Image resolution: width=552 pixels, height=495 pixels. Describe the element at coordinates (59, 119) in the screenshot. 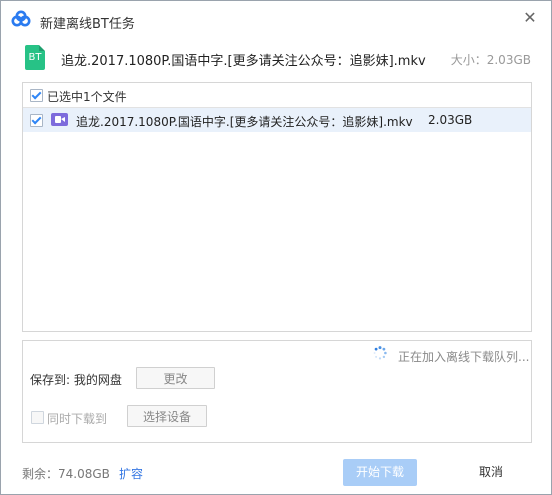

I see `video-file-icon` at that location.